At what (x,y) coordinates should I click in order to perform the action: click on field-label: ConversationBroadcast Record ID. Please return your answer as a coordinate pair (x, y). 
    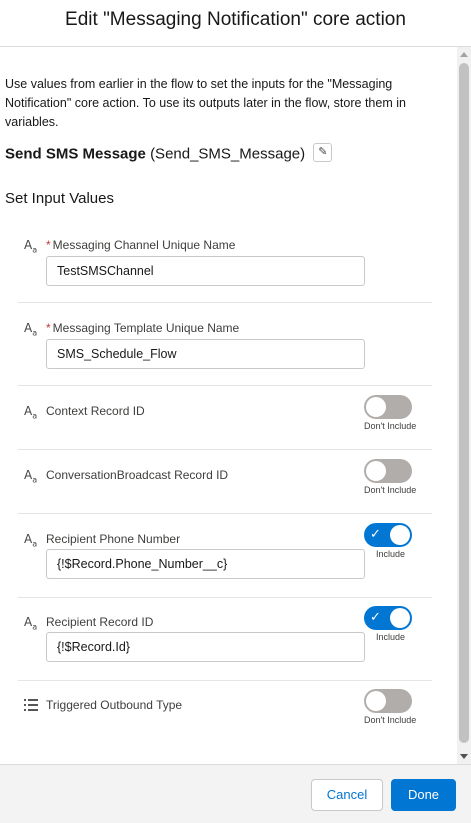
    Looking at the image, I should click on (137, 475).